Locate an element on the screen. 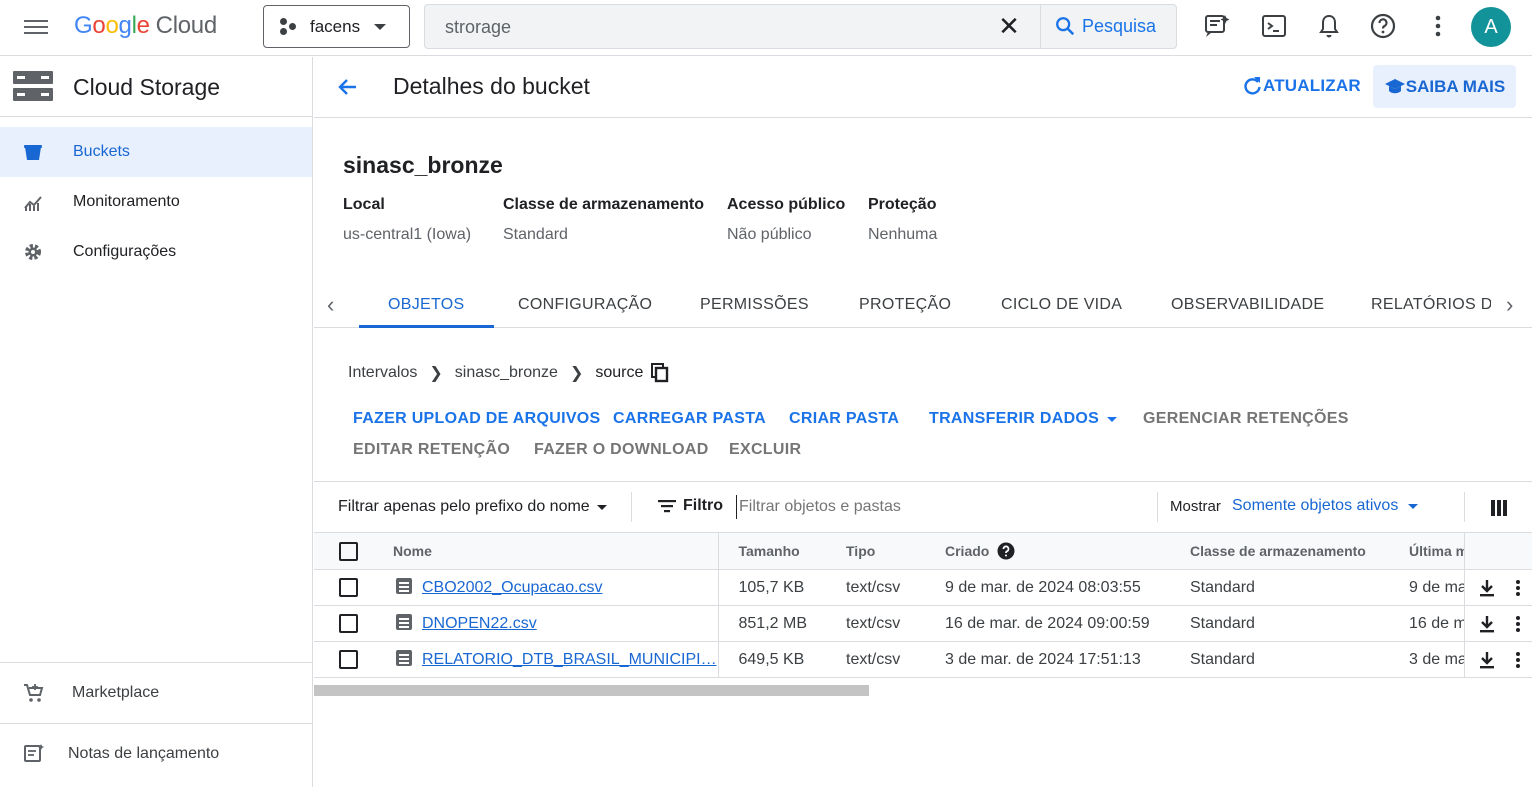 This screenshot has height=787, width=1532. delete-button: EXCLUIR is located at coordinates (765, 450).